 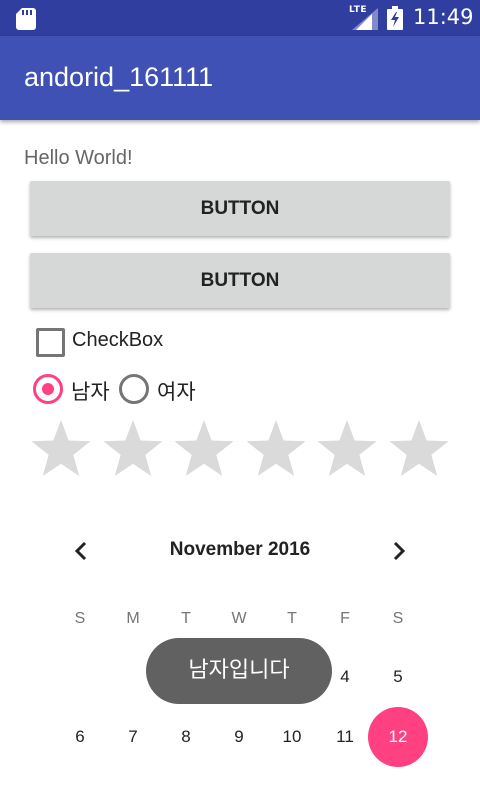 What do you see at coordinates (240, 18) in the screenshot?
I see `status-bar: LTE 11:49` at bounding box center [240, 18].